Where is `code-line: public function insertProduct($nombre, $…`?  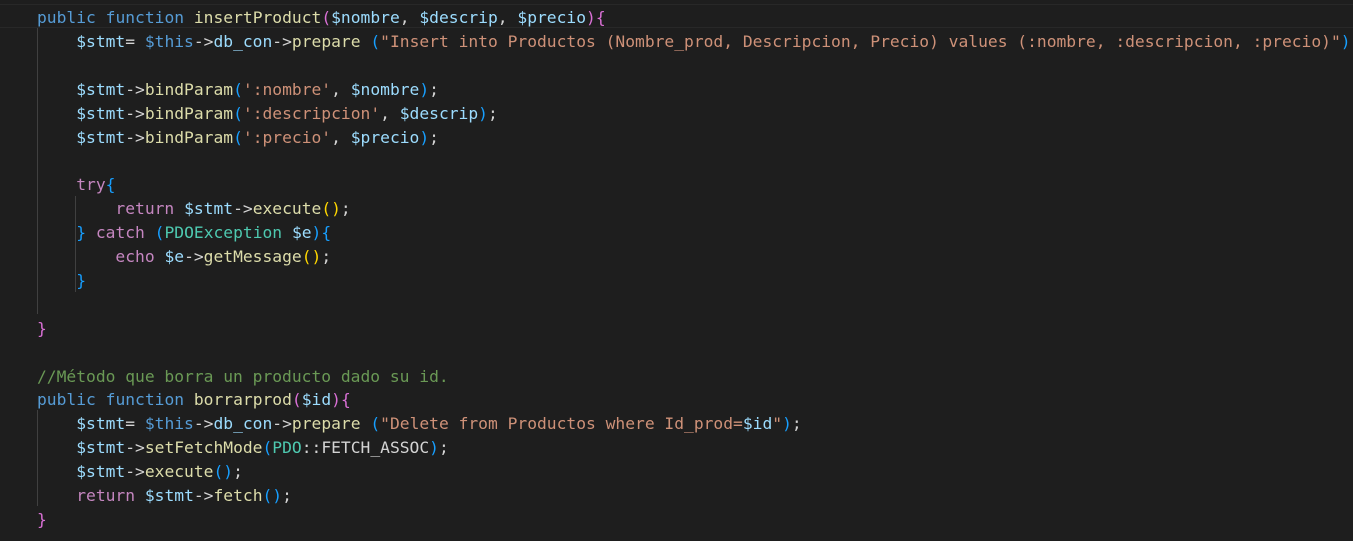
code-line: public function insertProduct($nombre, $… is located at coordinates (321, 18).